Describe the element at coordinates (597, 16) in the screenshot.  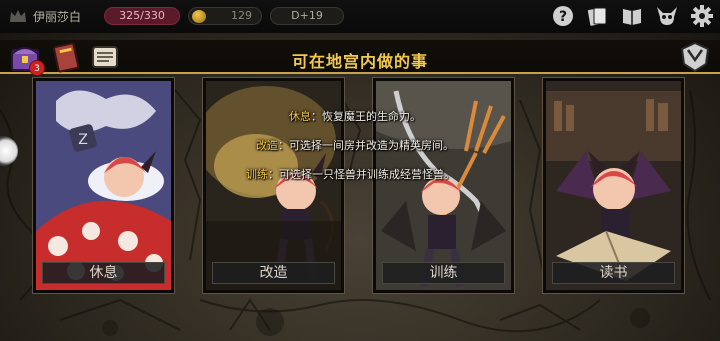
I see `cards-icon` at that location.